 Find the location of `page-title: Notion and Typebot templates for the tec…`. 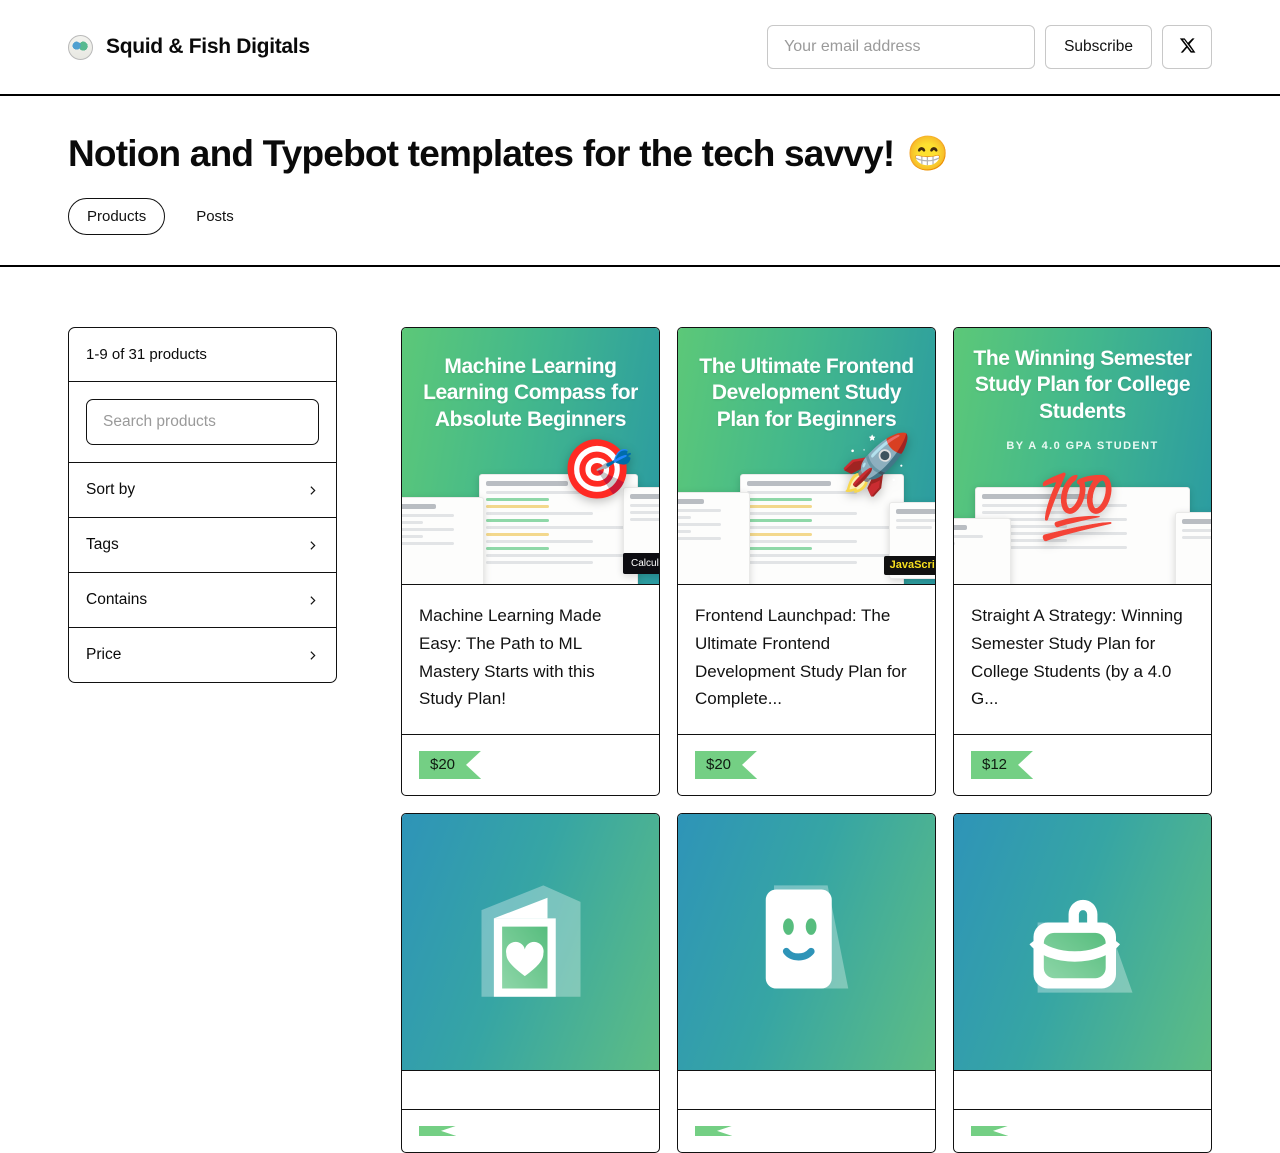

page-title: Notion and Typebot templates for the tec… is located at coordinates (640, 154).